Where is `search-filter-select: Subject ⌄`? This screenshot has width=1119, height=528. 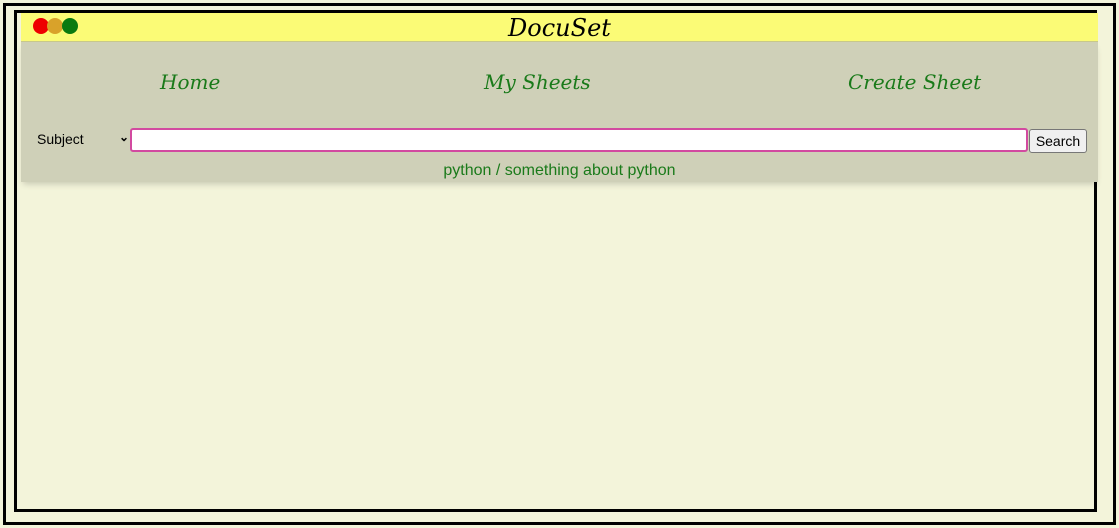 search-filter-select: Subject ⌄ is located at coordinates (81, 140).